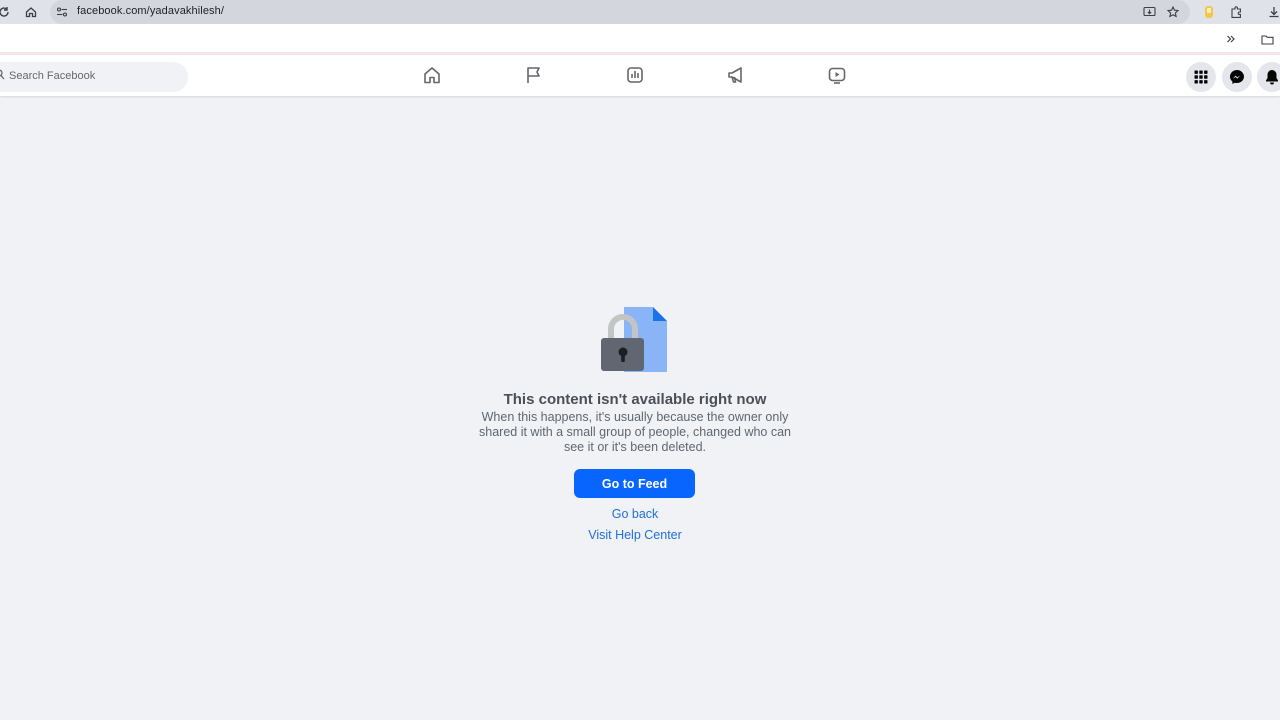  What do you see at coordinates (1209, 12) in the screenshot?
I see `extension-icon` at bounding box center [1209, 12].